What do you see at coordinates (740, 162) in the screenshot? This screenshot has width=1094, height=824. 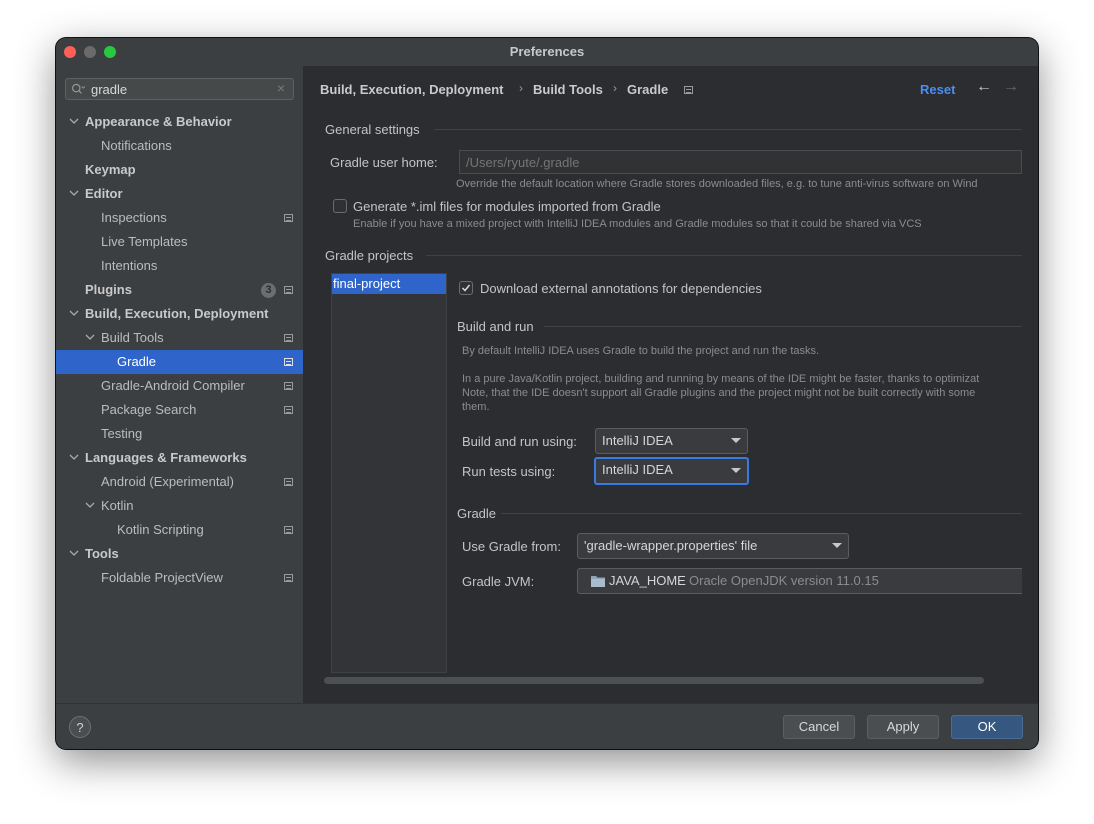 I see `gradle-user-home-field` at bounding box center [740, 162].